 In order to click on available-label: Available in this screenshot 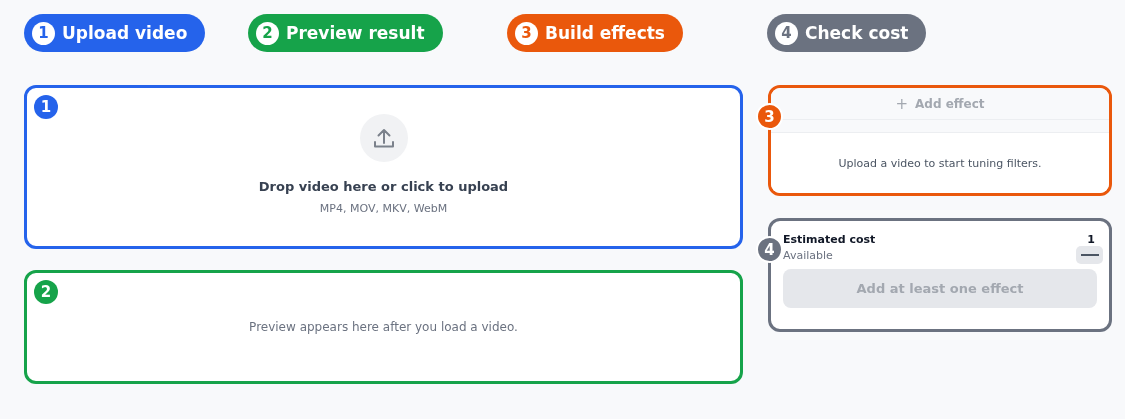, I will do `click(808, 255)`.